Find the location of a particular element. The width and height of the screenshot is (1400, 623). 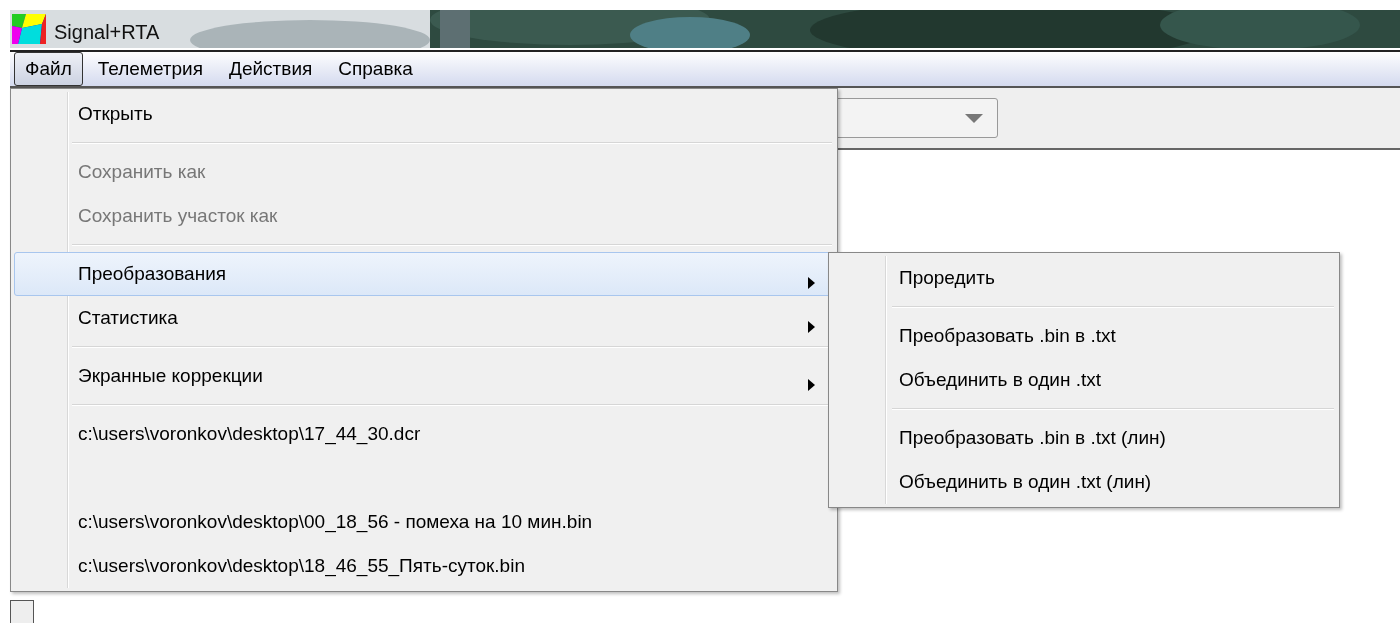

menu-item: Открыть is located at coordinates (424, 114).